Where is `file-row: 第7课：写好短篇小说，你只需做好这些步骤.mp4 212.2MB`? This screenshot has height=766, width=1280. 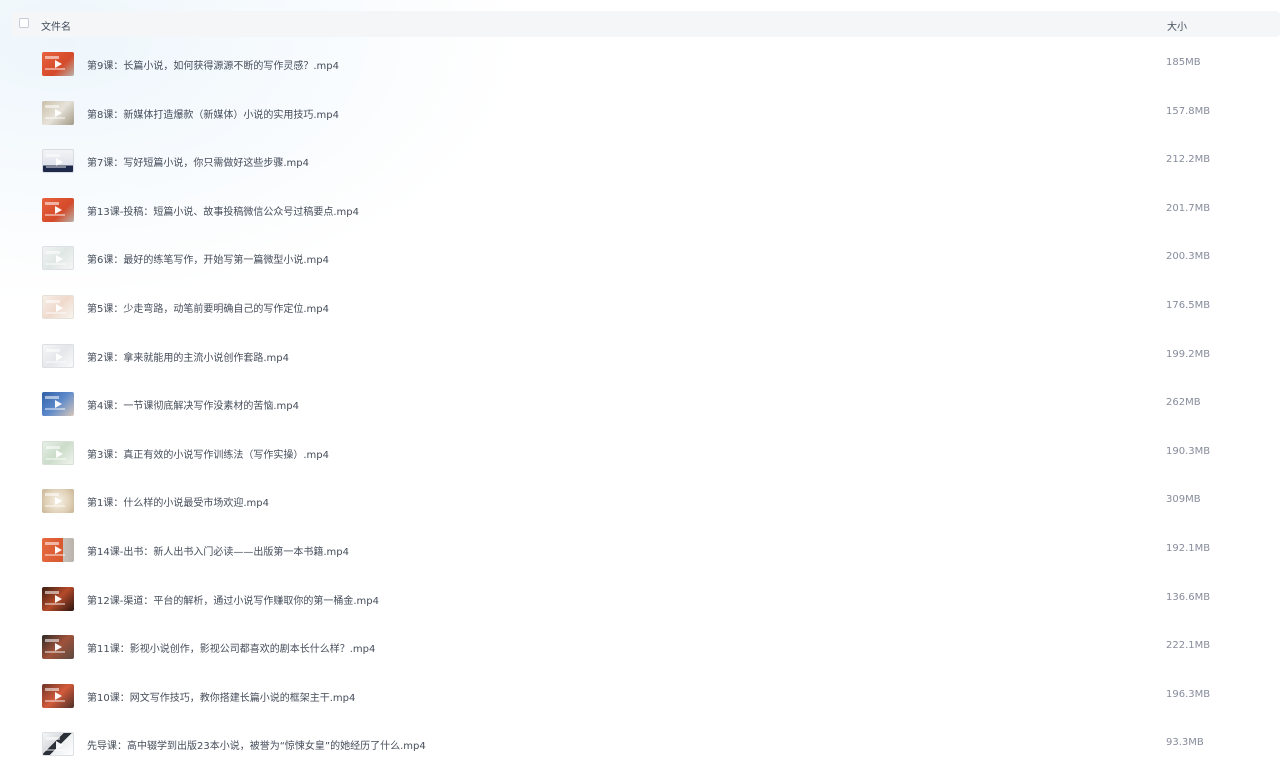 file-row: 第7课：写好短篇小说，你只需做好这些步骤.mp4 212.2MB is located at coordinates (640, 173).